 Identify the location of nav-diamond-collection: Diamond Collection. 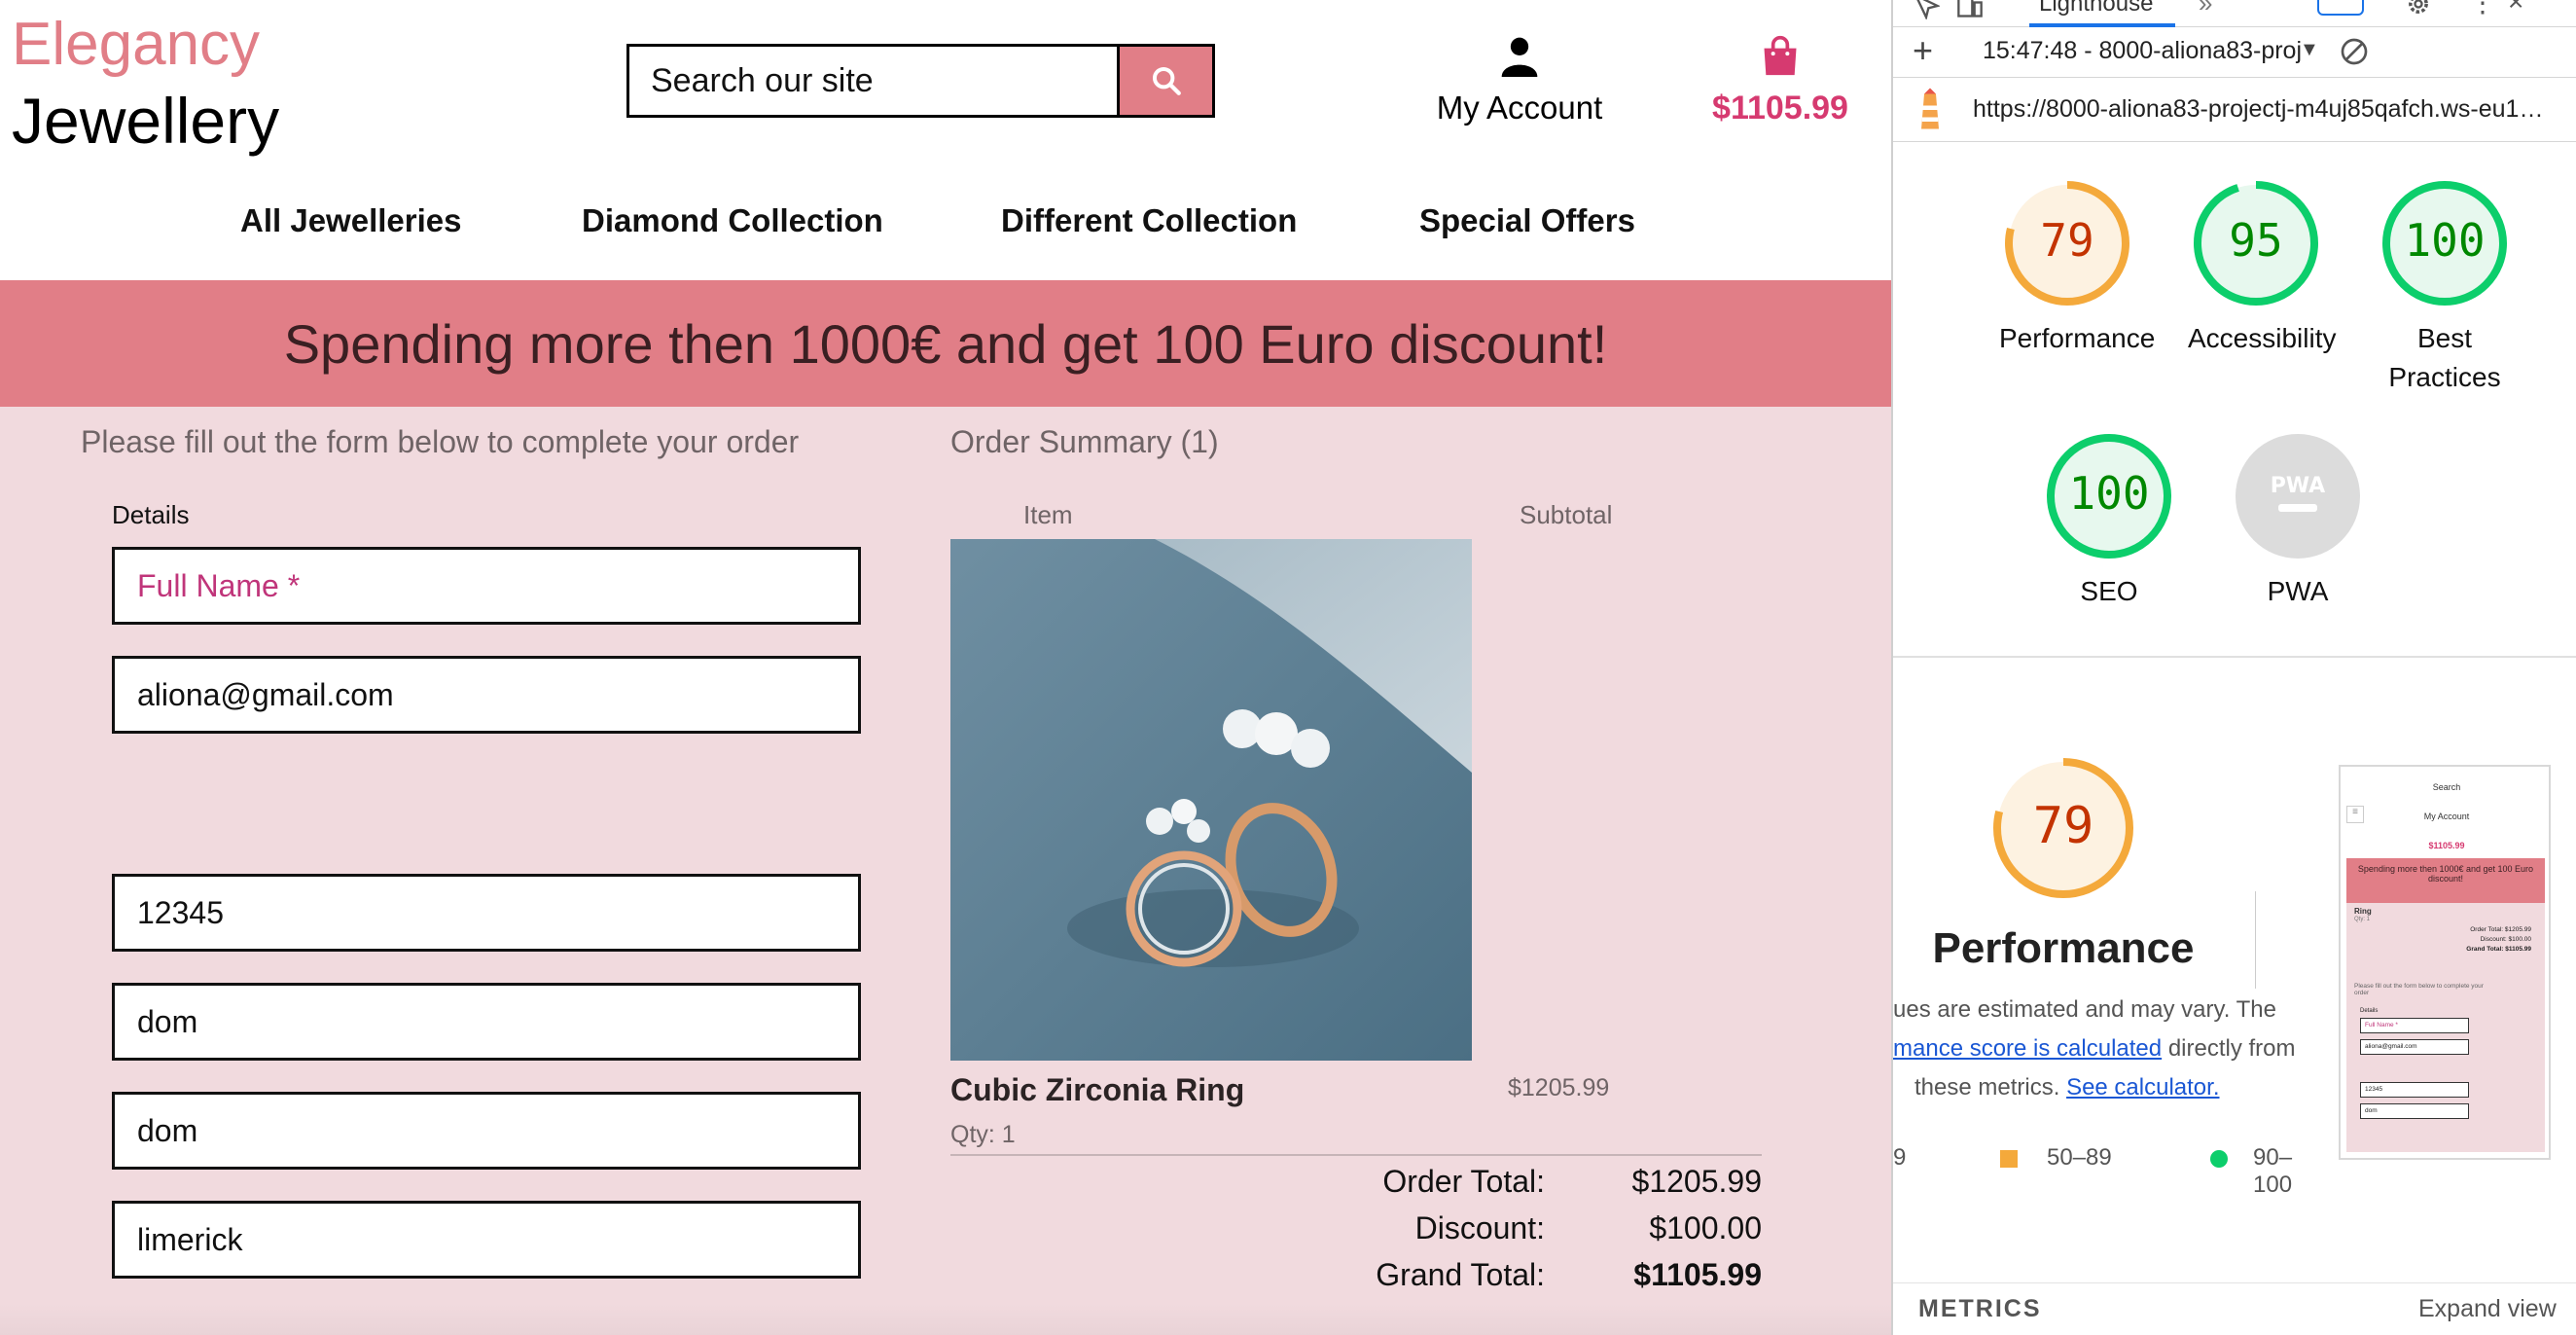
(732, 220).